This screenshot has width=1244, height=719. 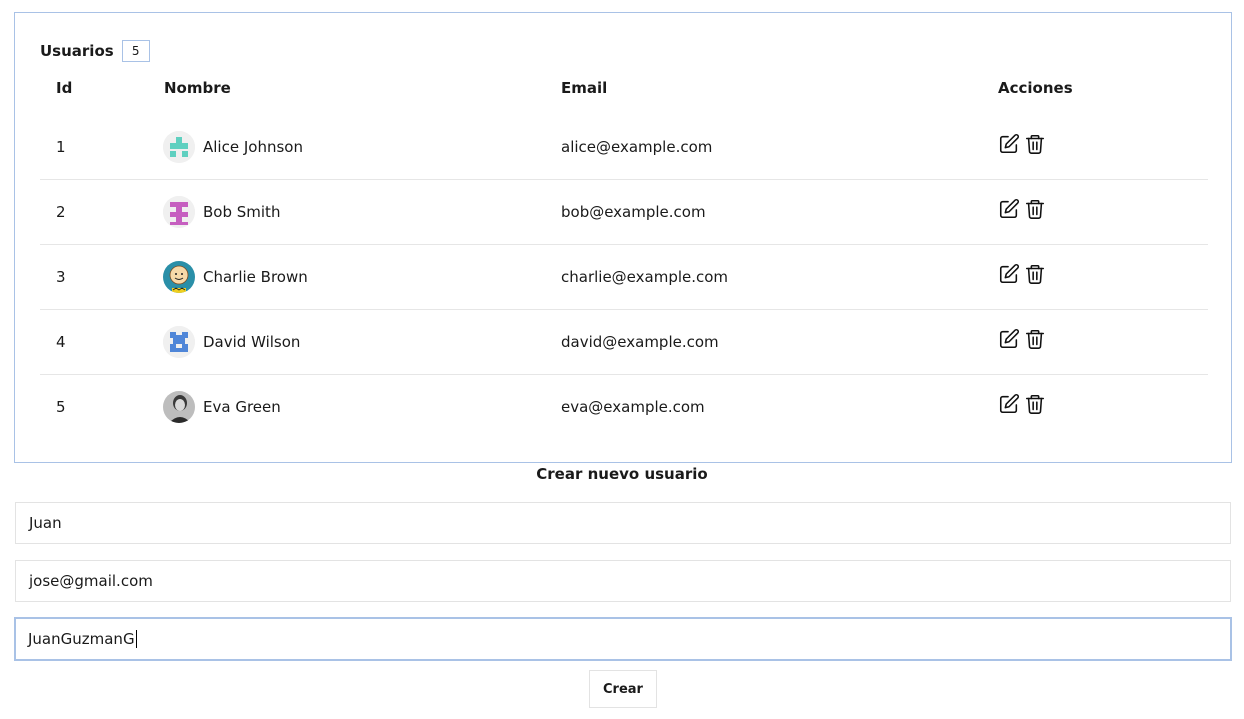 I want to click on table-row: 1 Alice Johnson alice@example.com, so click(x=624, y=147).